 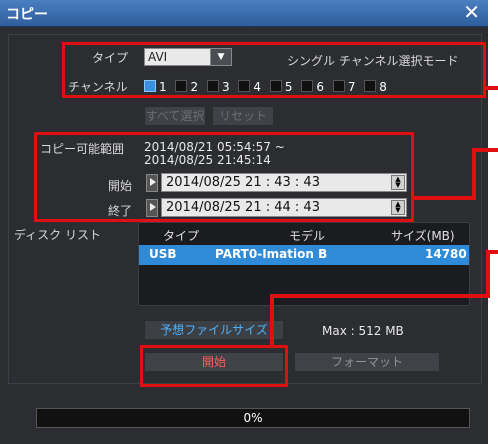 I want to click on max-size-text: Max : 512 MB, so click(x=363, y=331).